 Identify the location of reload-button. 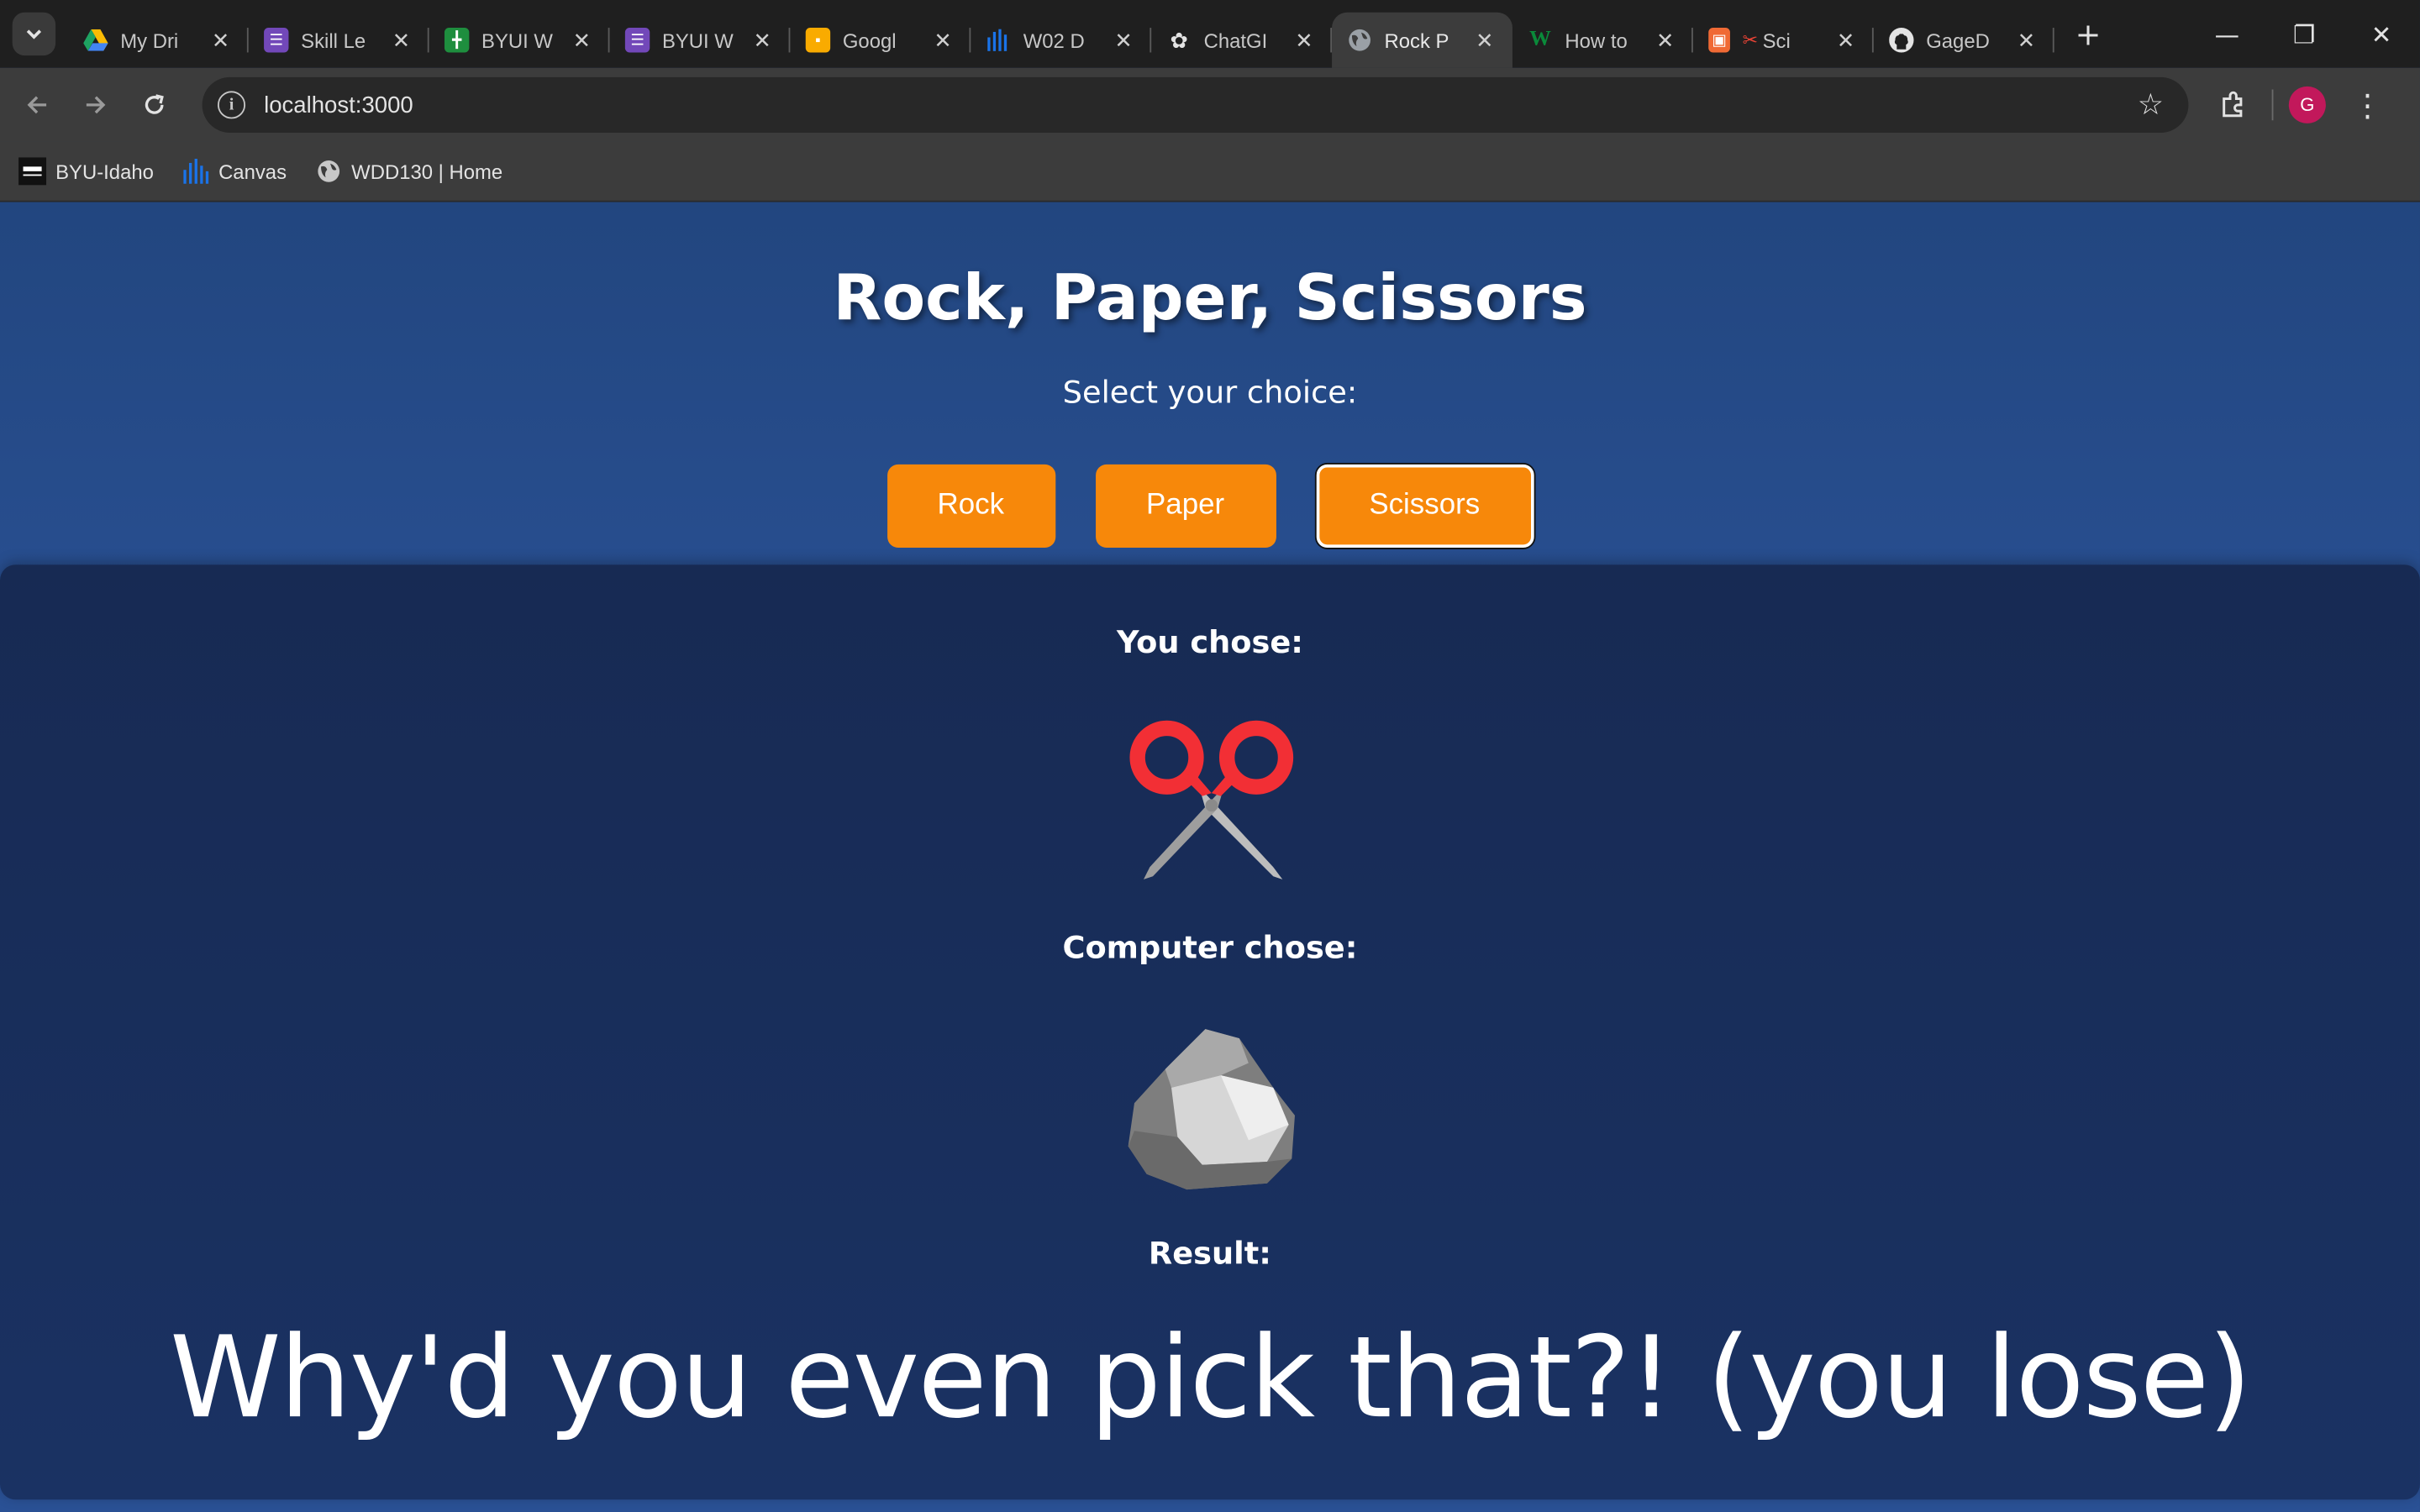
(154, 105).